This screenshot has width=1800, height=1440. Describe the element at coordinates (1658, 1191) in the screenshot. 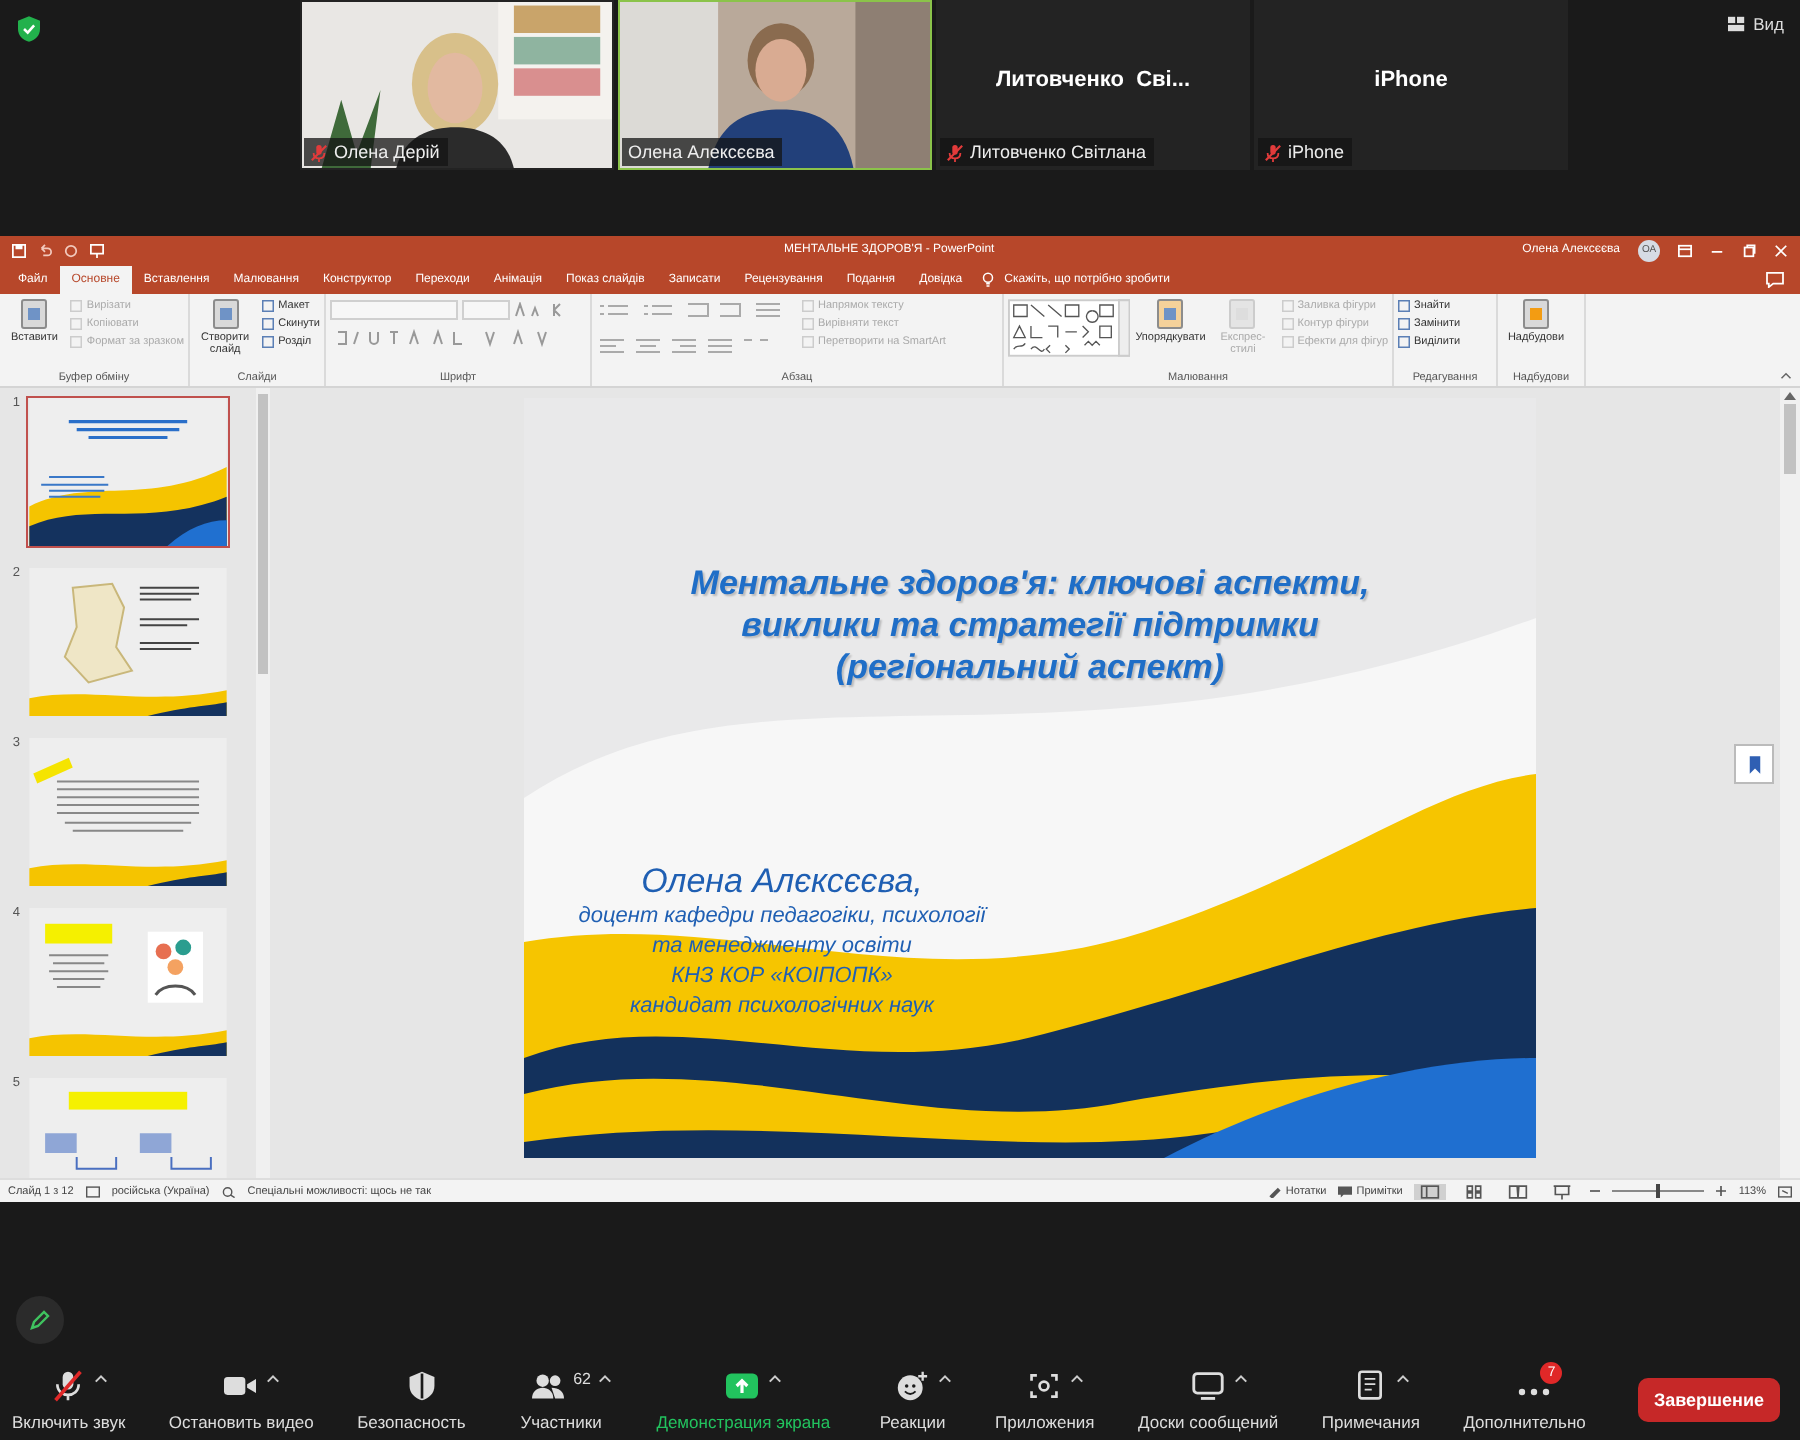

I see `zoom-slider-thumb` at that location.